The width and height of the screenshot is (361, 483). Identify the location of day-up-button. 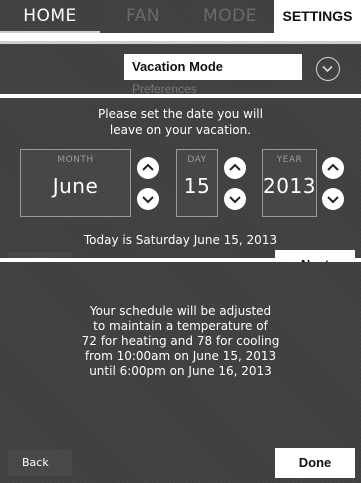
(235, 168).